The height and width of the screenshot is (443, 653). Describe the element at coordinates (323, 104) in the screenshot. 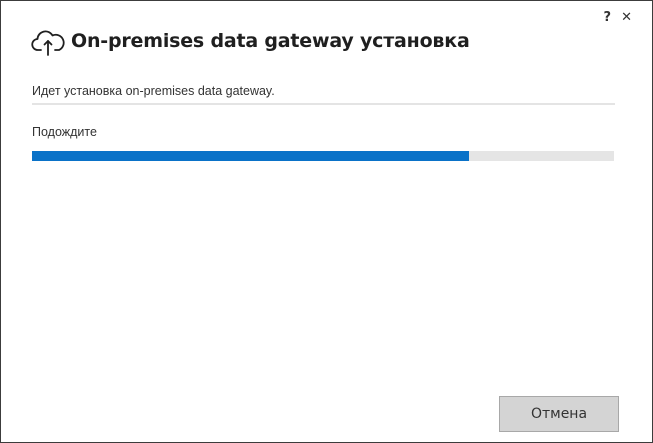

I see `divider` at that location.